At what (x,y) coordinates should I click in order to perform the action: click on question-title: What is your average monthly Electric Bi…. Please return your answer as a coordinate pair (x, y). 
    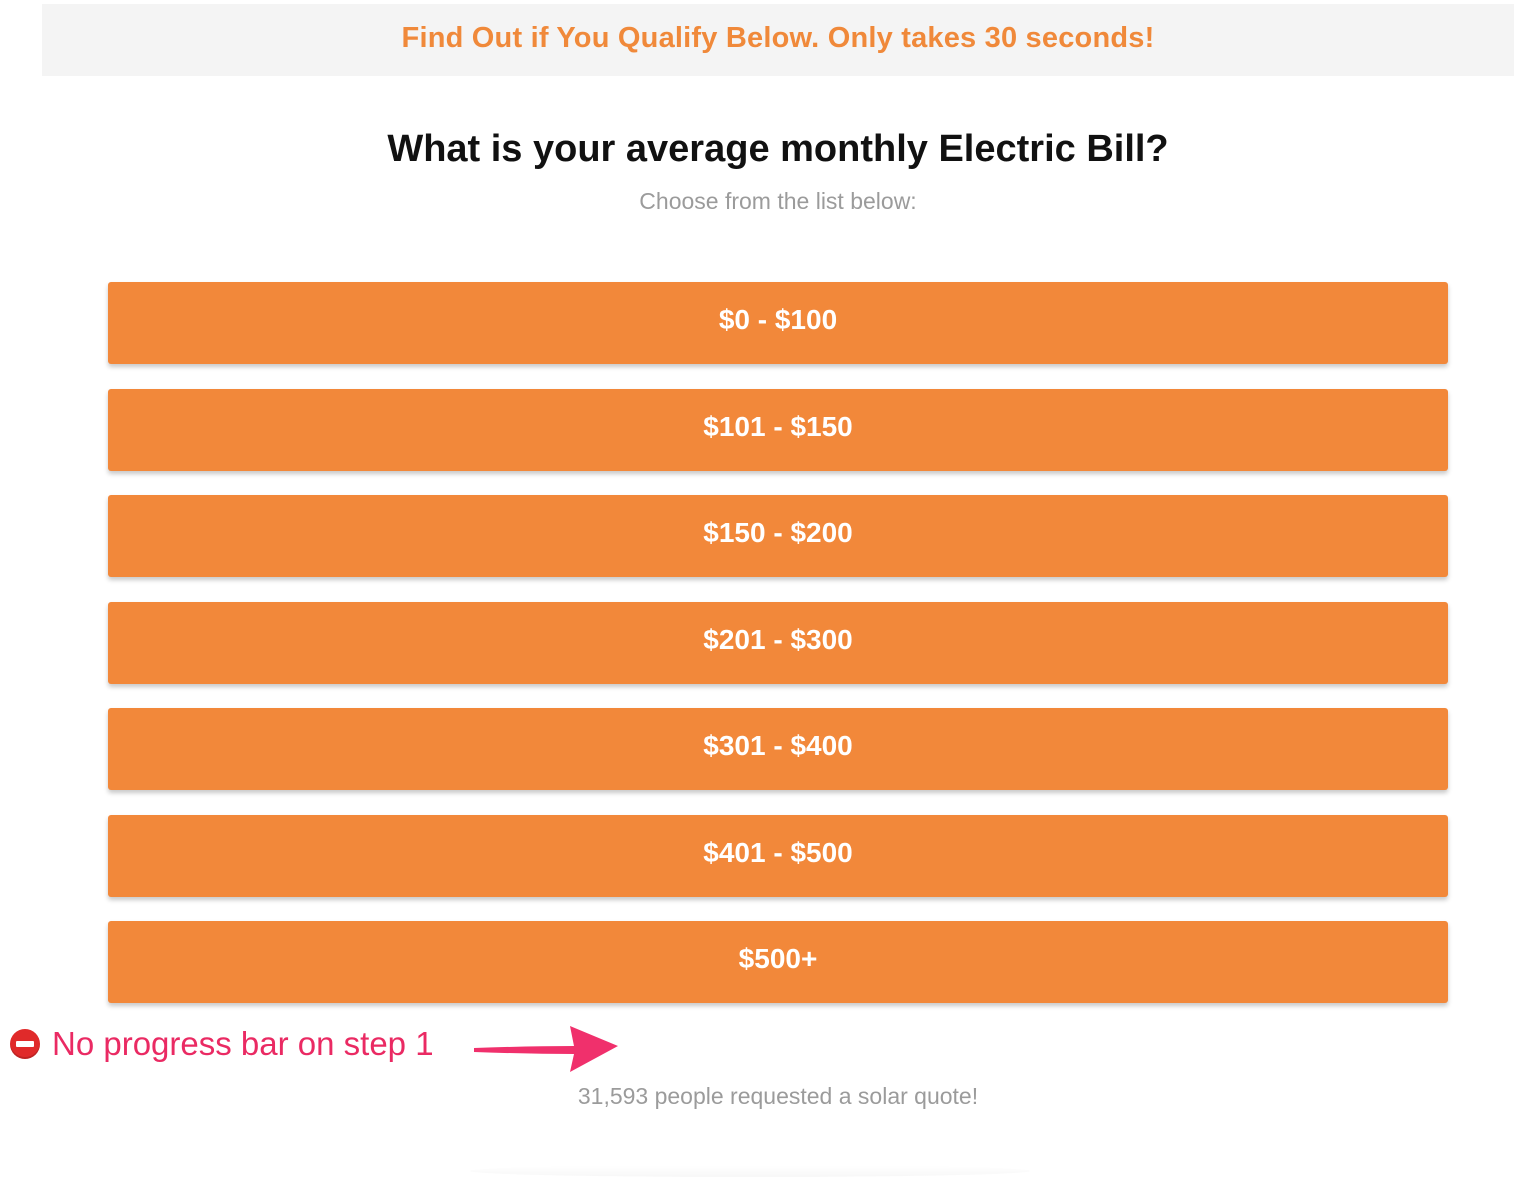
    Looking at the image, I should click on (778, 149).